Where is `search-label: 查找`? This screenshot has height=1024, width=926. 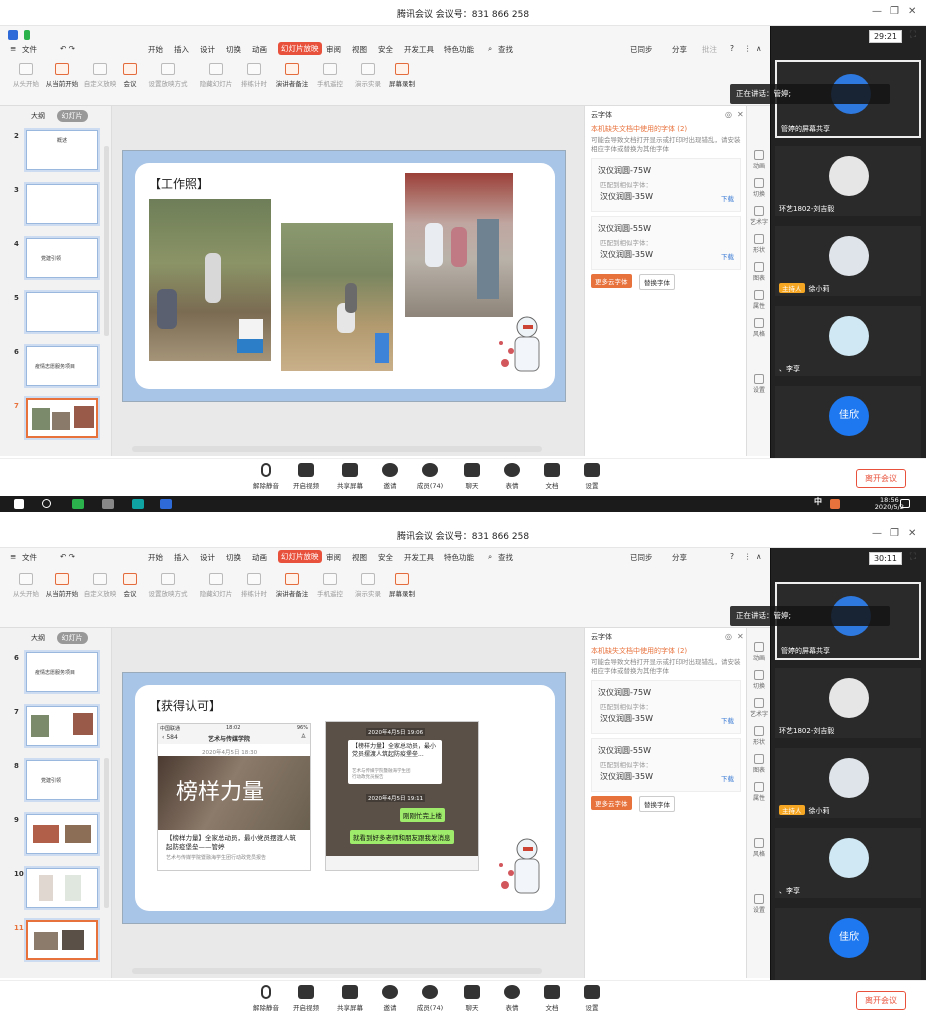
search-label: 查找 is located at coordinates (505, 49).